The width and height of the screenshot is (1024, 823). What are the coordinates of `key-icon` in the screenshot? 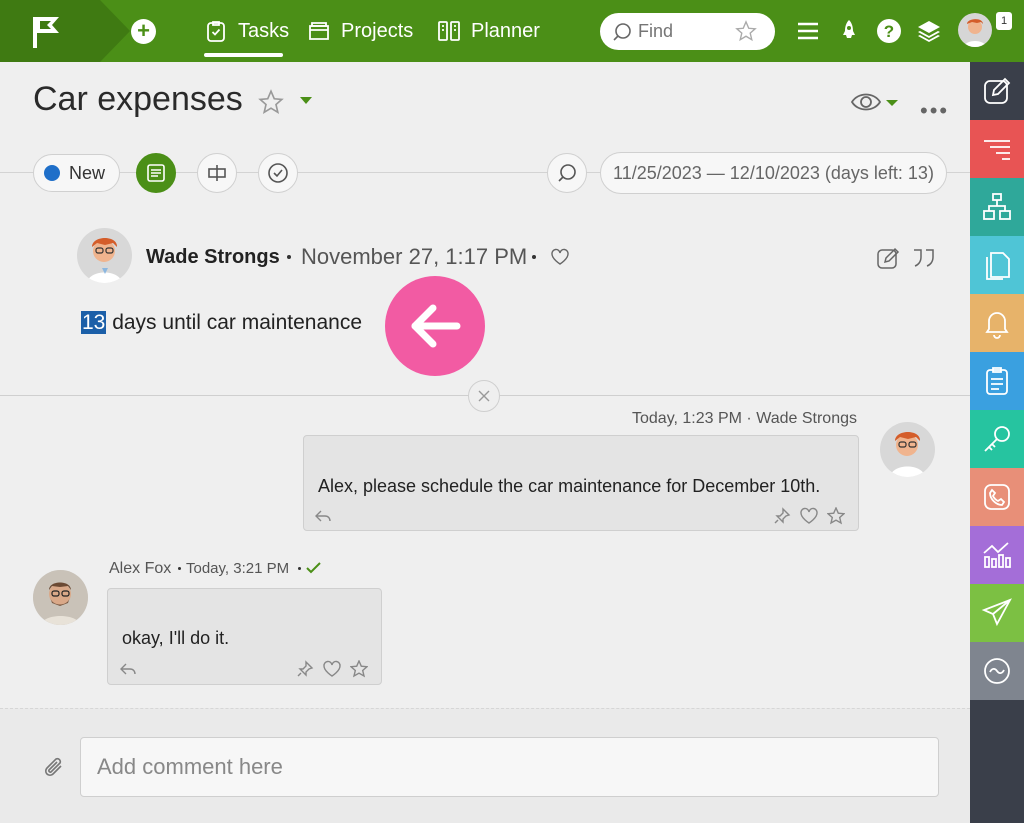 It's located at (997, 439).